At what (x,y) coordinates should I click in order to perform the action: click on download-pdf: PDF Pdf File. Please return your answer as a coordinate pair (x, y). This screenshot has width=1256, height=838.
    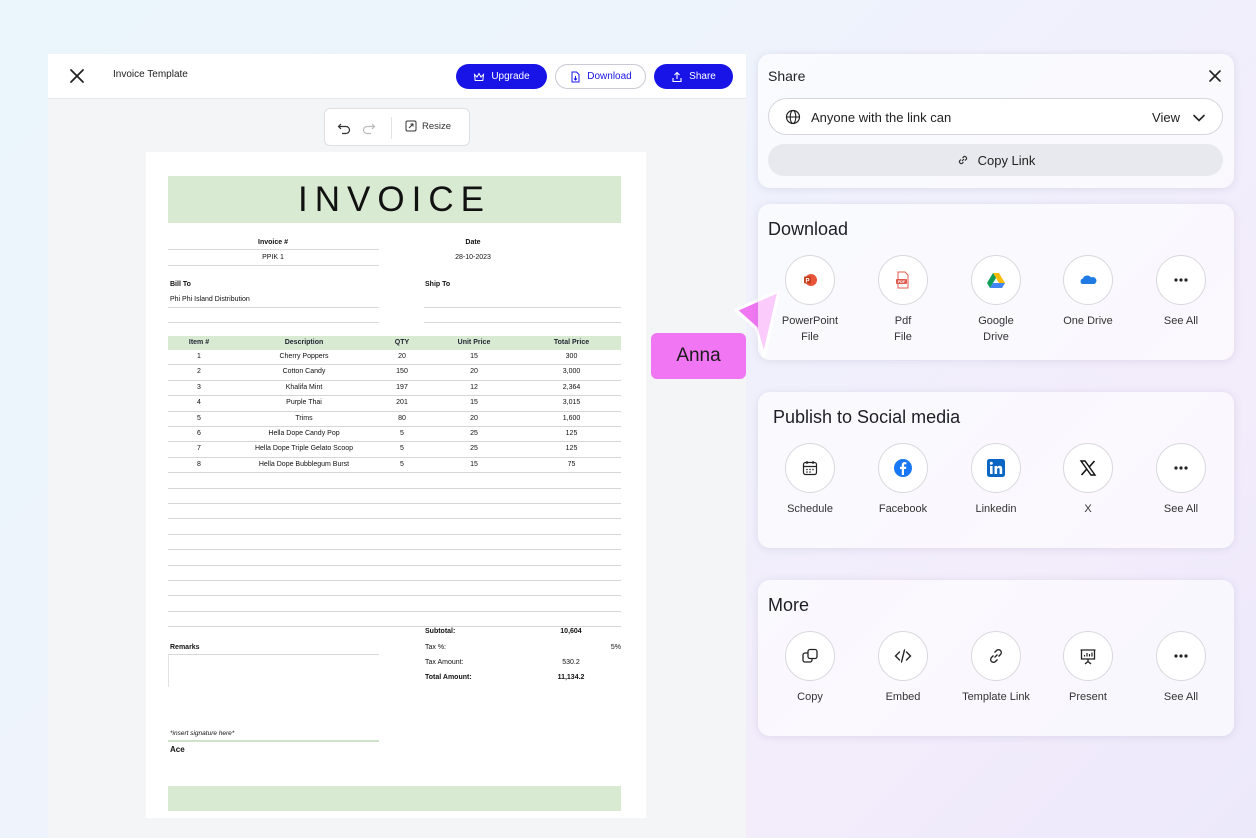
    Looking at the image, I should click on (903, 300).